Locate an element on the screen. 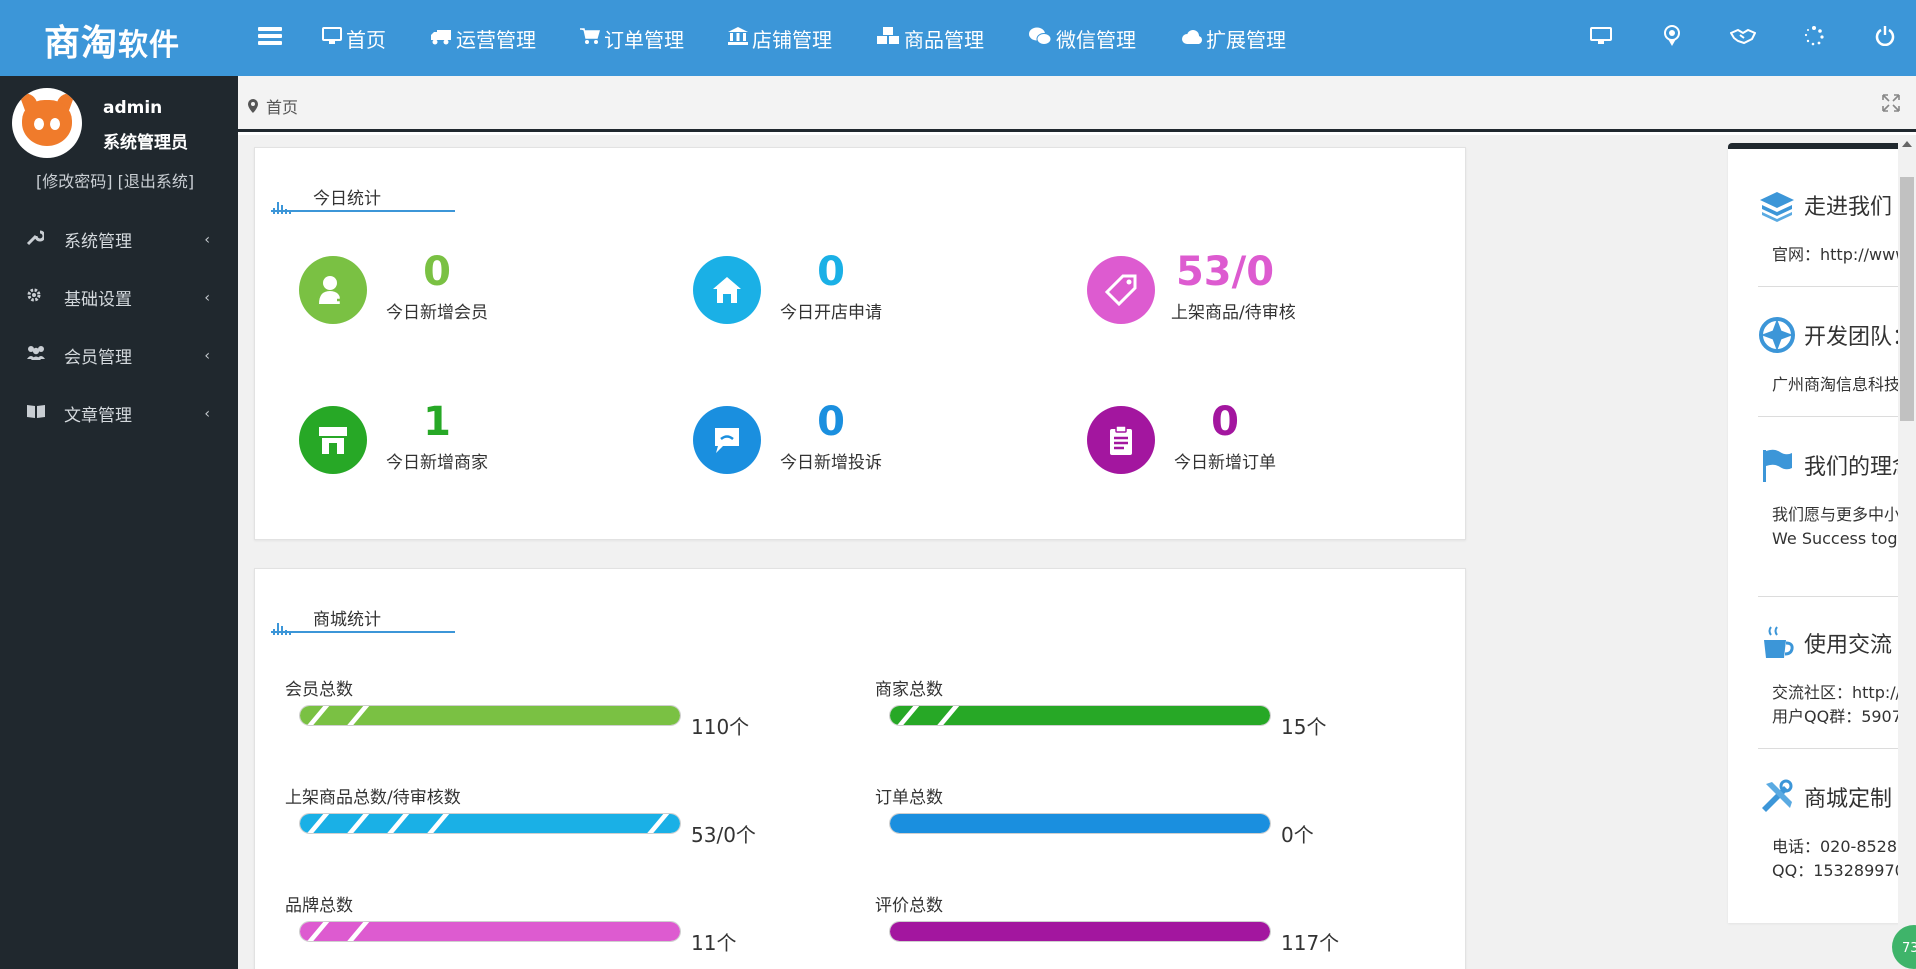  info-body: 广州商淘信息科技有限公司 is located at coordinates (1835, 385).